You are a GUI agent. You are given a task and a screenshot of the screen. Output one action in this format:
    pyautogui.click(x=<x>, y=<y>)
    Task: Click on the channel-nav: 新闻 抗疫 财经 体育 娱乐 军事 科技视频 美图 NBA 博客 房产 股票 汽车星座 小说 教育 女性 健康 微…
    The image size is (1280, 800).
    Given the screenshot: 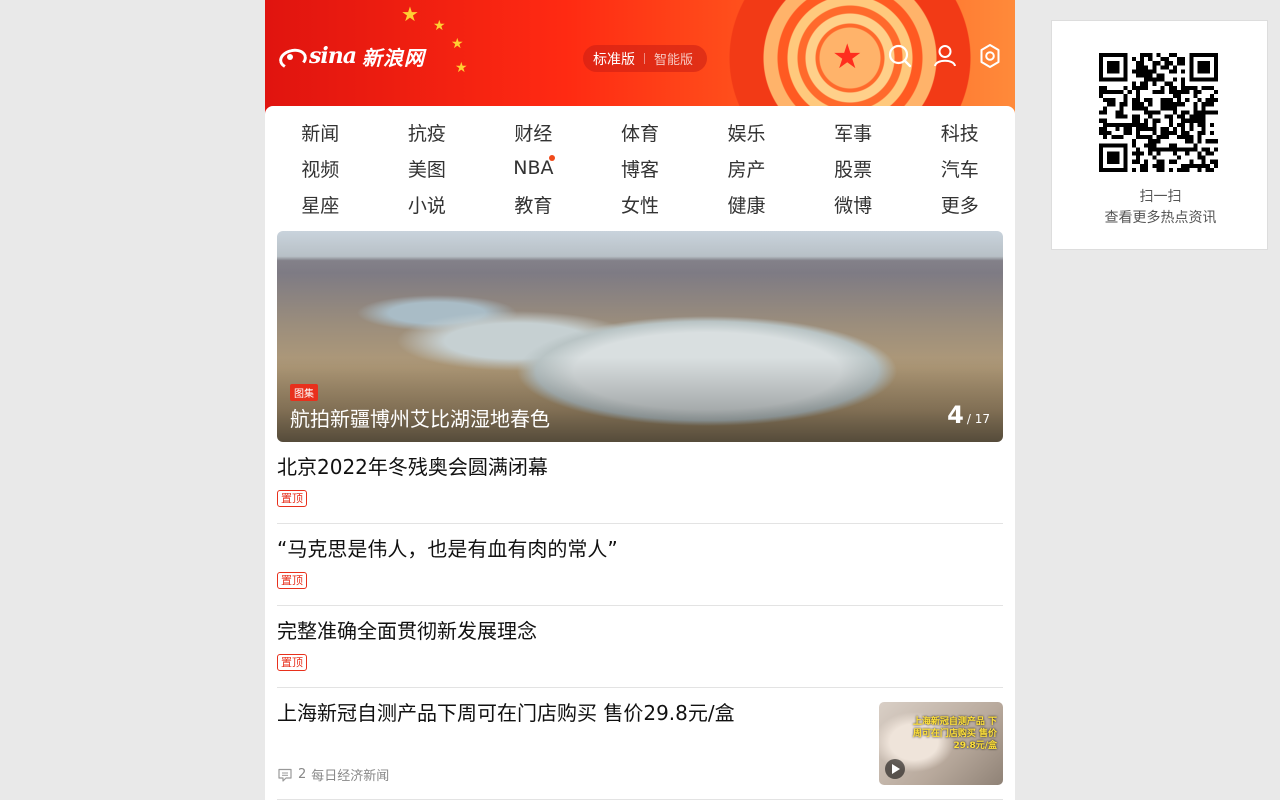 What is the action you would take?
    pyautogui.click(x=640, y=165)
    